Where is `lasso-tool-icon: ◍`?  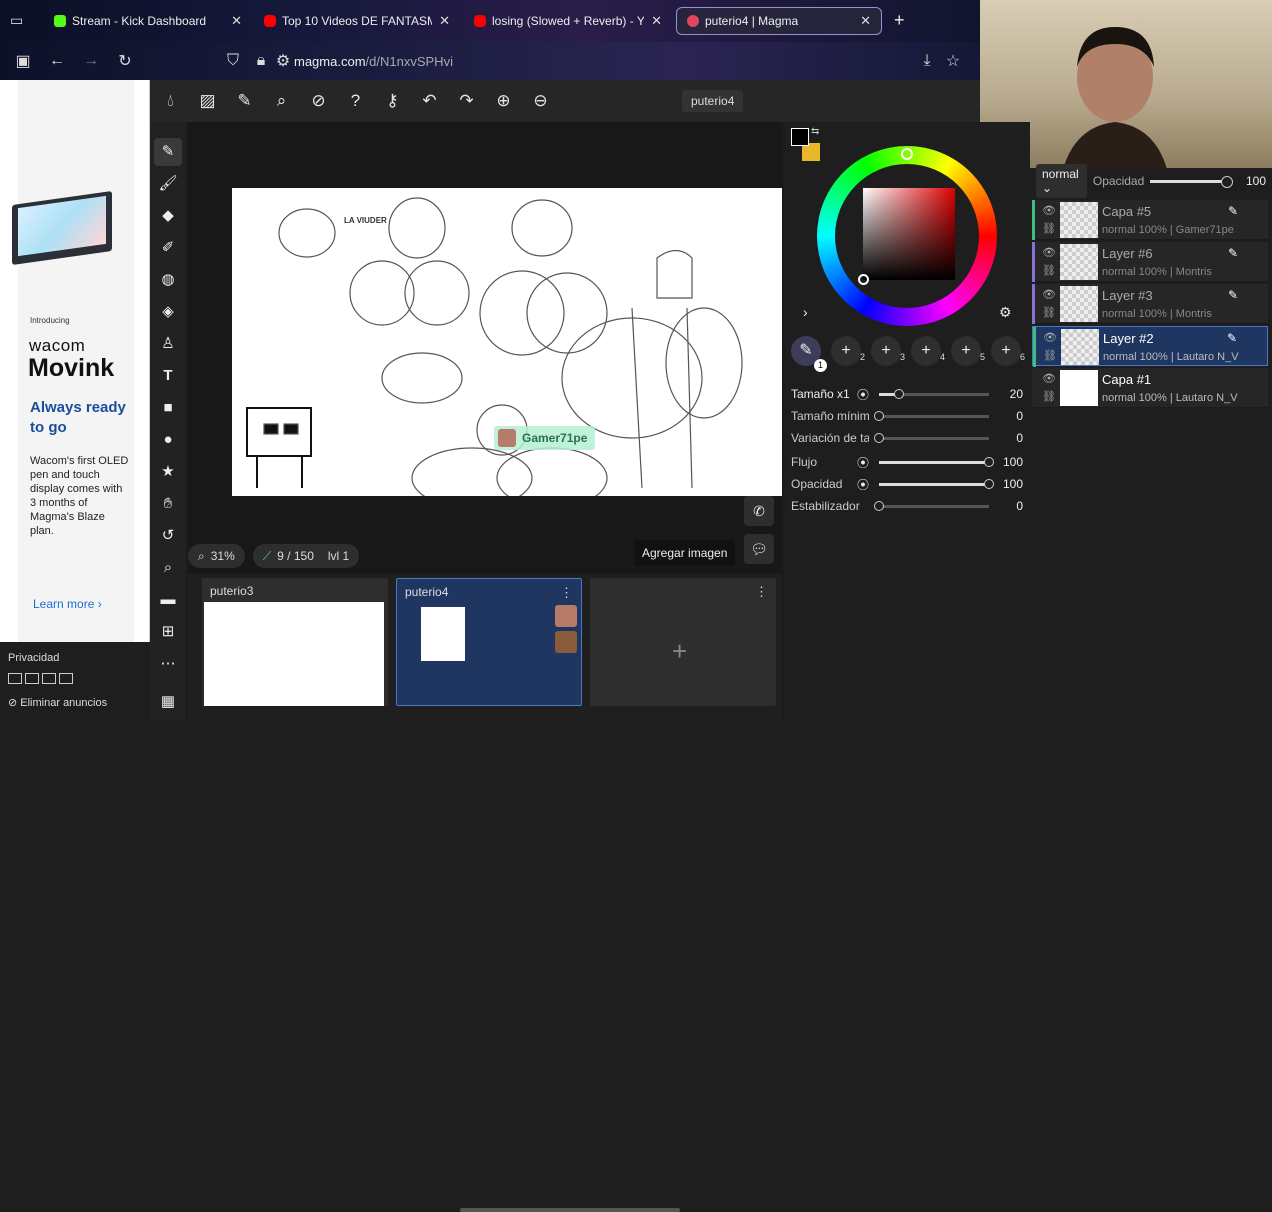 lasso-tool-icon: ◍ is located at coordinates (168, 280).